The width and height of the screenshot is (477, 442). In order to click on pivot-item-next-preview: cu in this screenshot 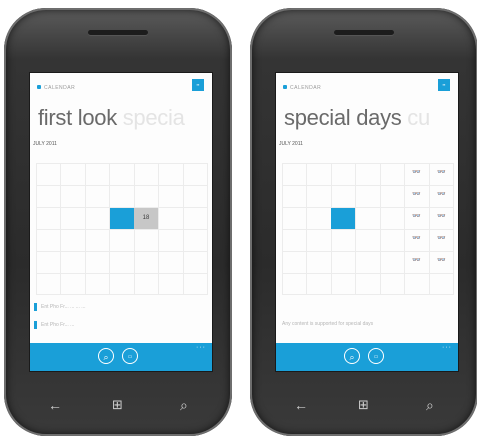, I will do `click(418, 117)`.